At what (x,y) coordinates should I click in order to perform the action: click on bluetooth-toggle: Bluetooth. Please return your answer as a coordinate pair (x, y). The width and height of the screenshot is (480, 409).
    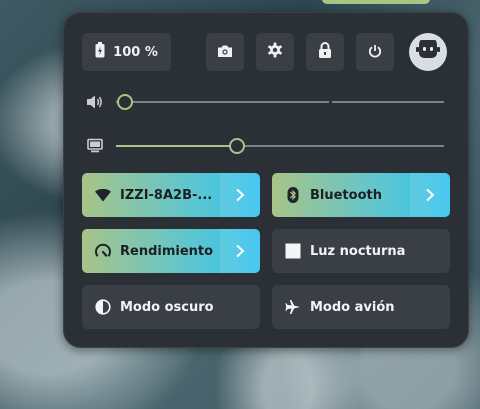
    Looking at the image, I should click on (361, 195).